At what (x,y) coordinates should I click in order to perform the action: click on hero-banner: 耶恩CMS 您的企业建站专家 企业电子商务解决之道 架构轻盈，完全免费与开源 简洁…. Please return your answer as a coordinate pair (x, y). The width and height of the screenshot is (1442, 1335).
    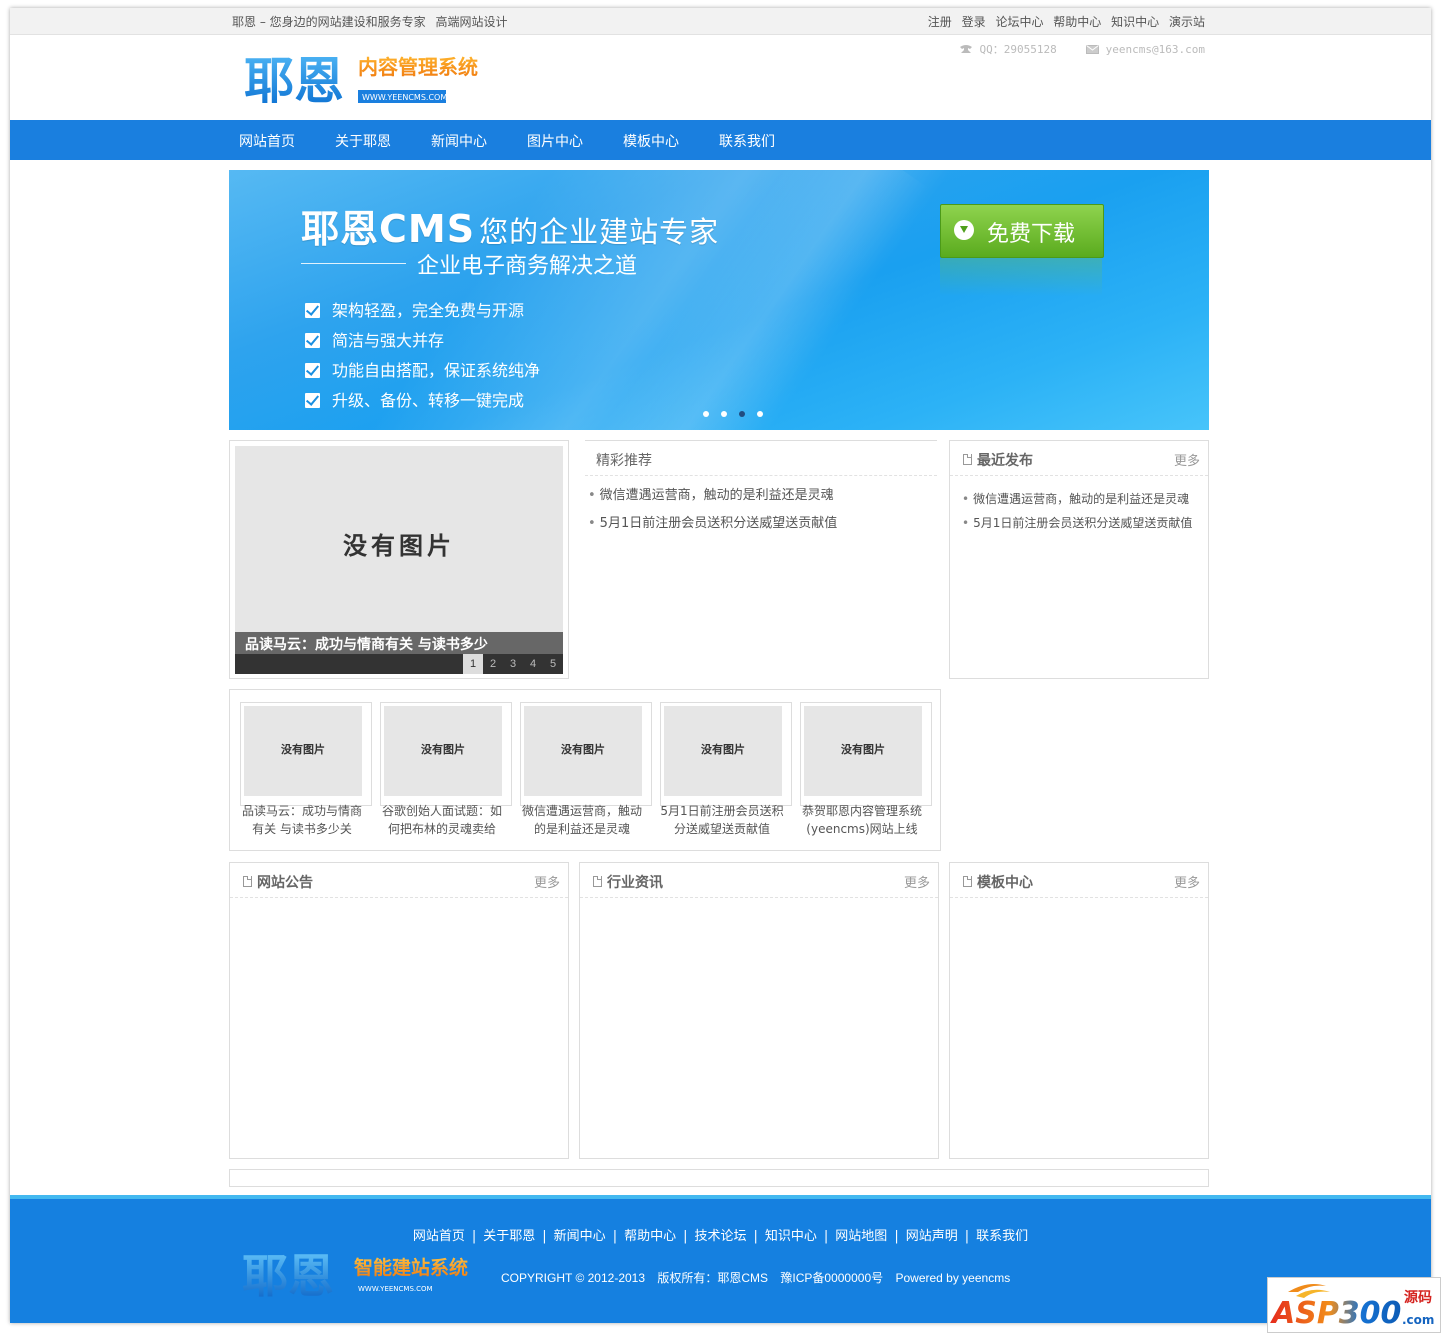
    Looking at the image, I should click on (719, 300).